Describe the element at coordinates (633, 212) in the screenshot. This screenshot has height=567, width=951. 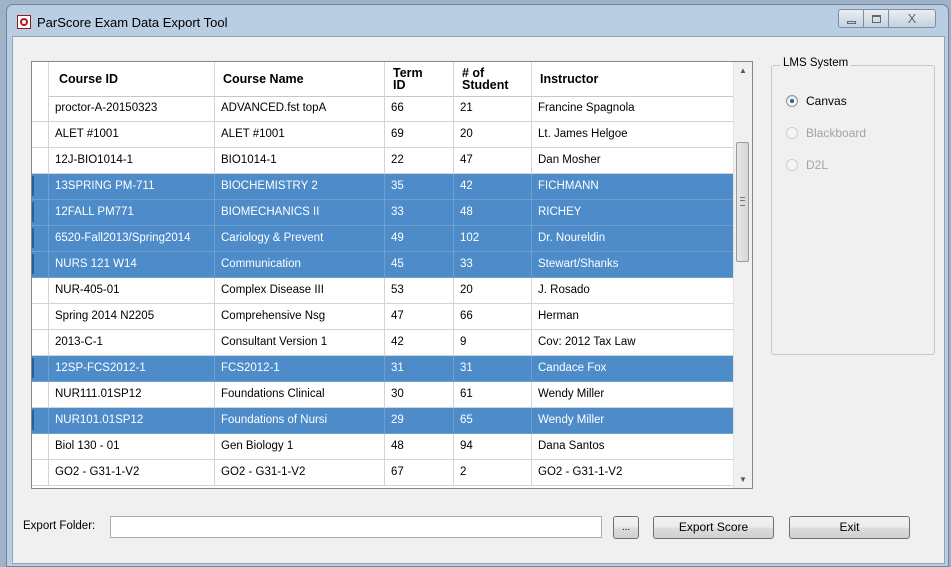
I see `cell-instructor: RICHEY` at that location.